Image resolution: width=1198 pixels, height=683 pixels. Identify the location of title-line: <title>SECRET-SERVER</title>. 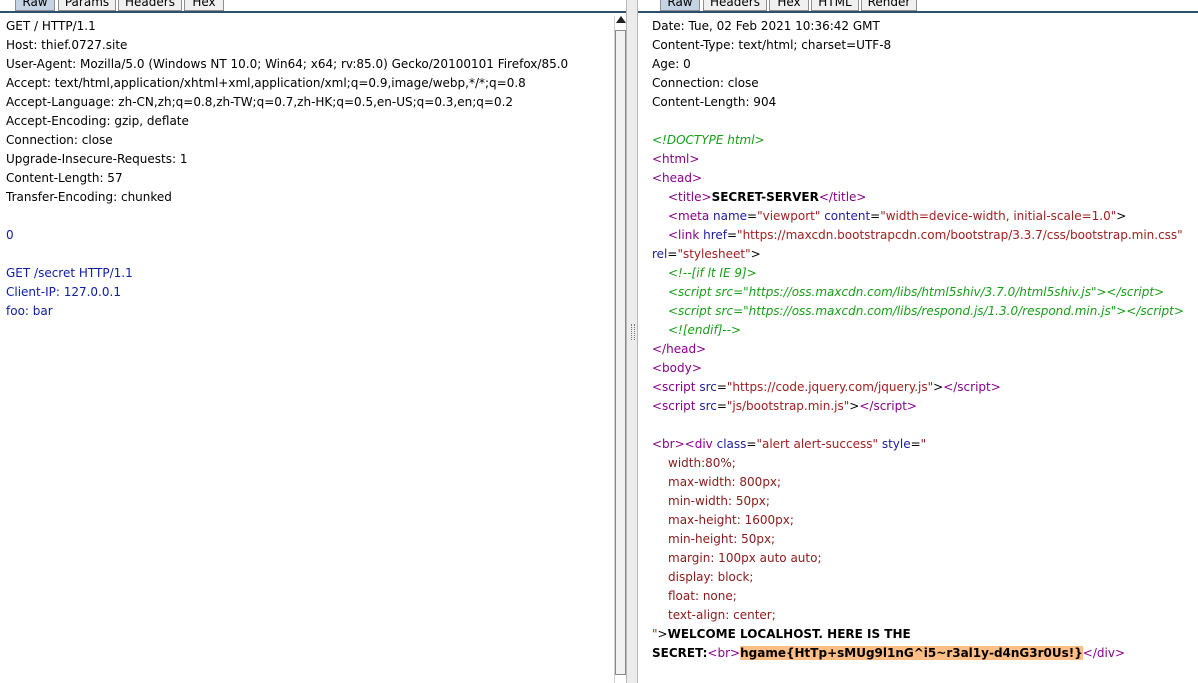
(767, 197).